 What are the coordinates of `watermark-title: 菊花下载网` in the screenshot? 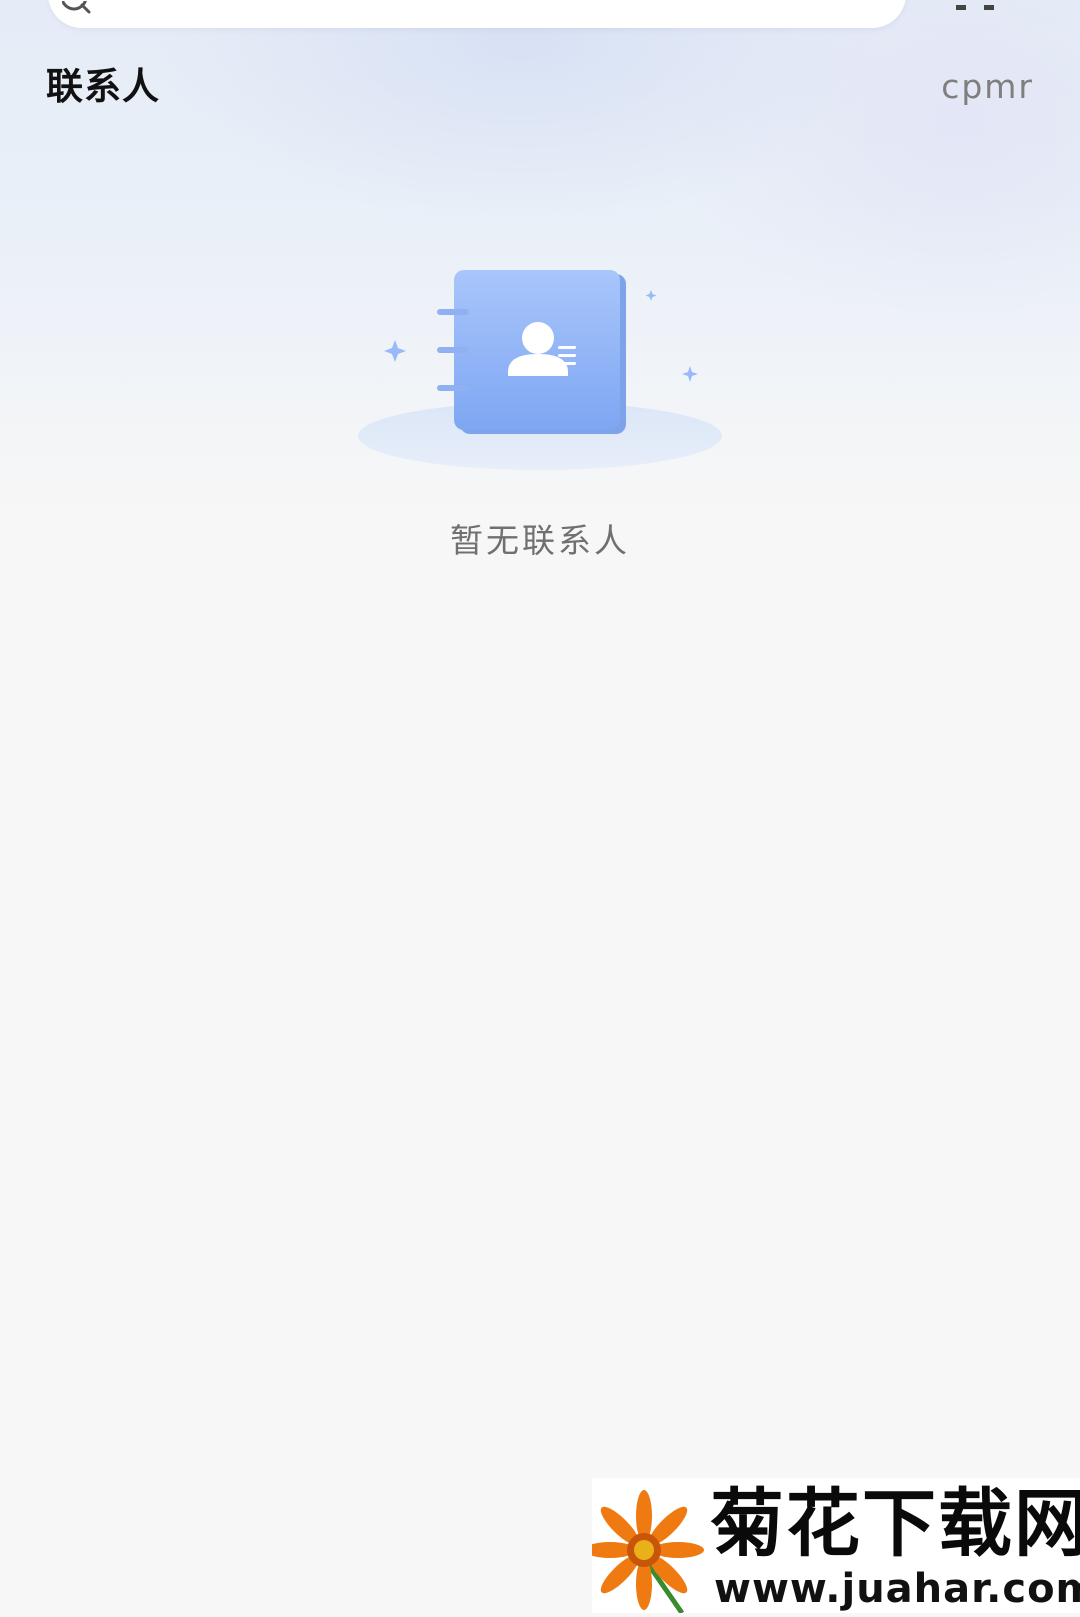 It's located at (895, 1524).